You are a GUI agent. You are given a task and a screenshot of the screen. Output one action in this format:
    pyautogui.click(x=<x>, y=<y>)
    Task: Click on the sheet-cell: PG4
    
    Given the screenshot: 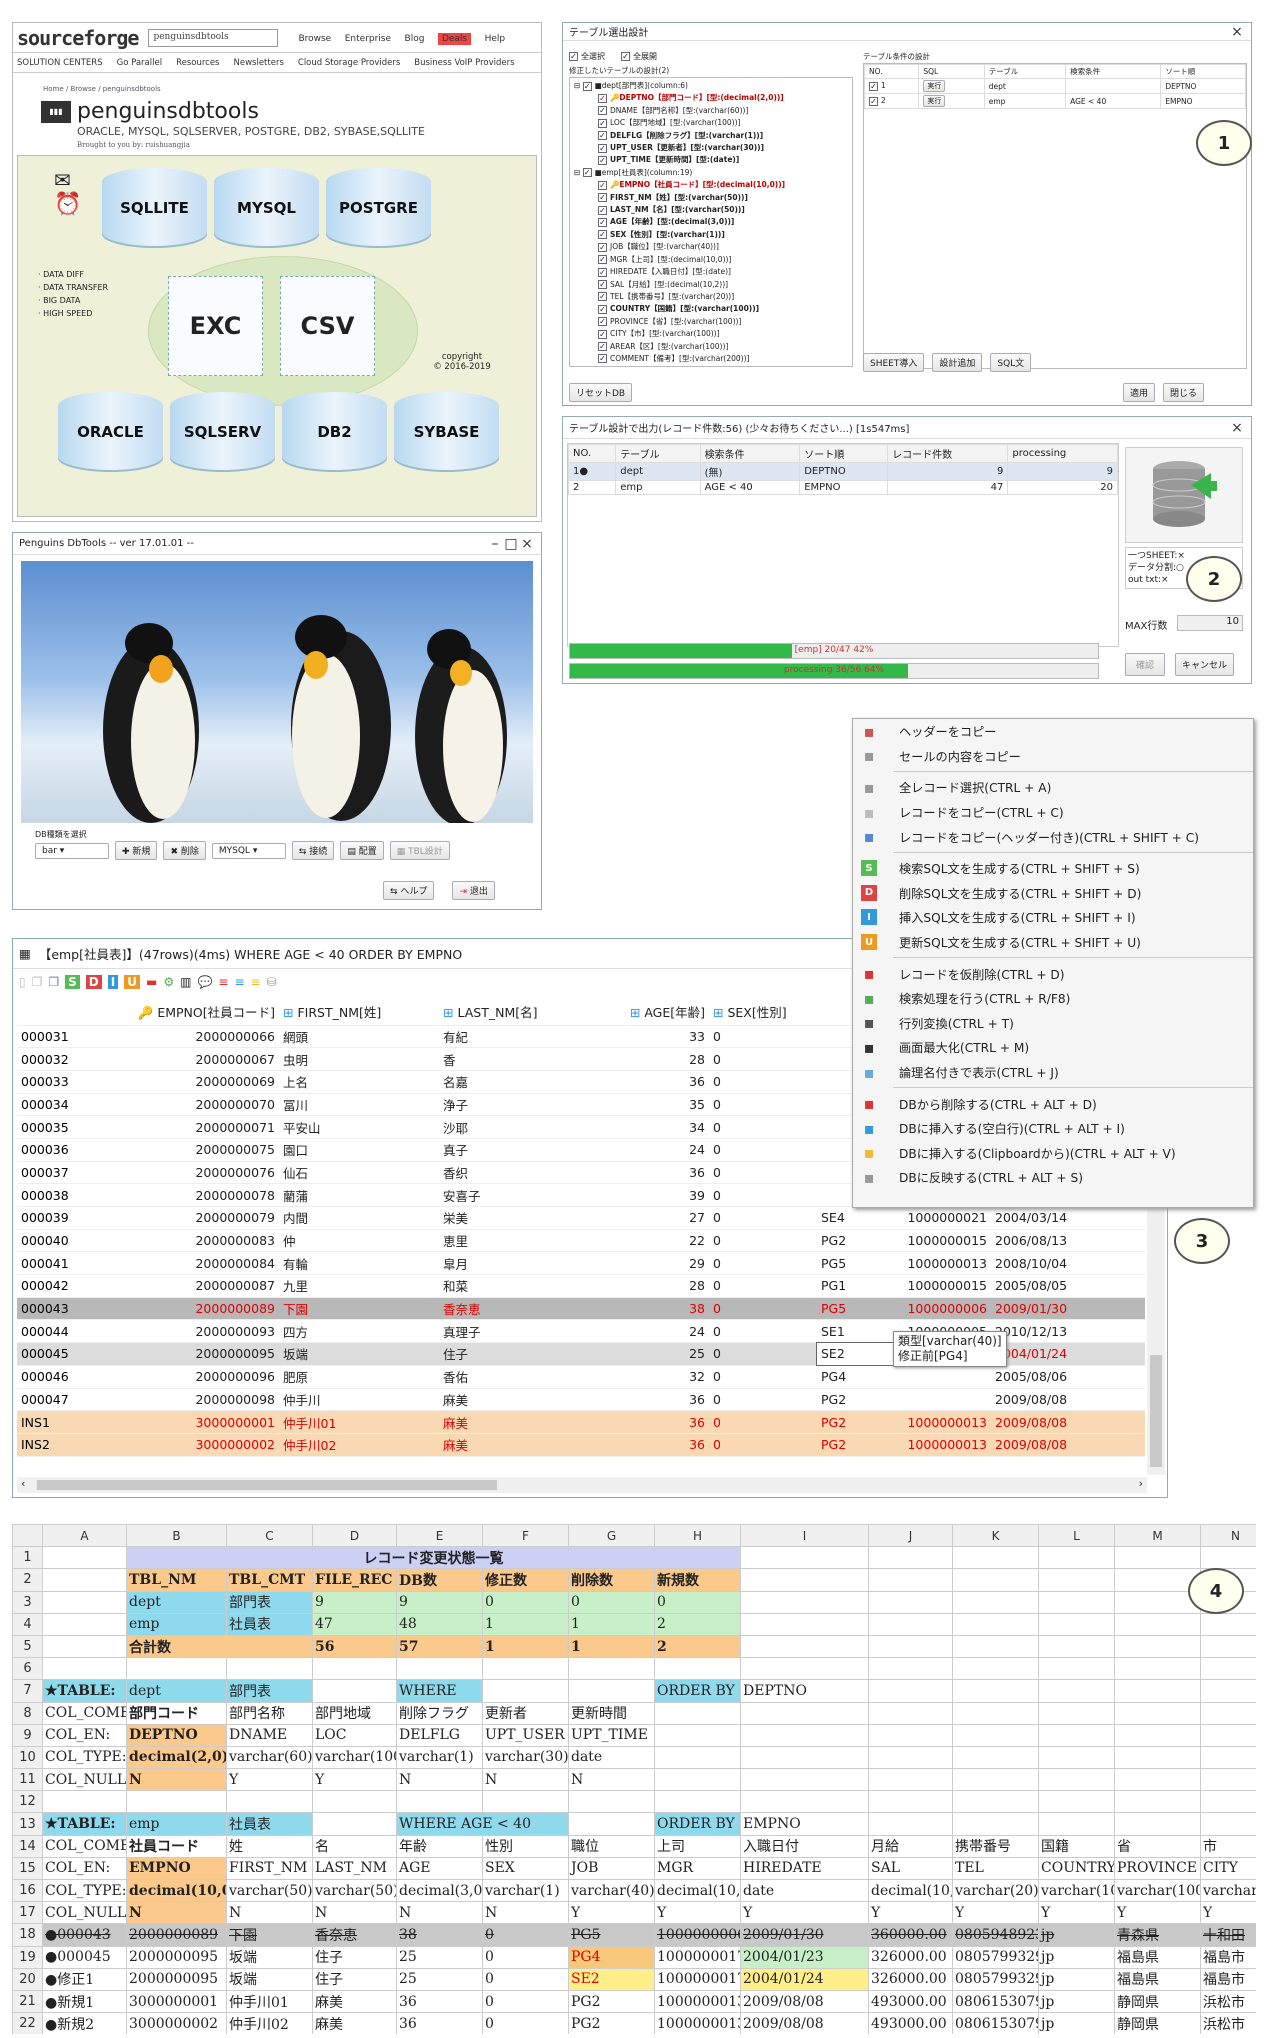 What is the action you would take?
    pyautogui.click(x=611, y=1957)
    